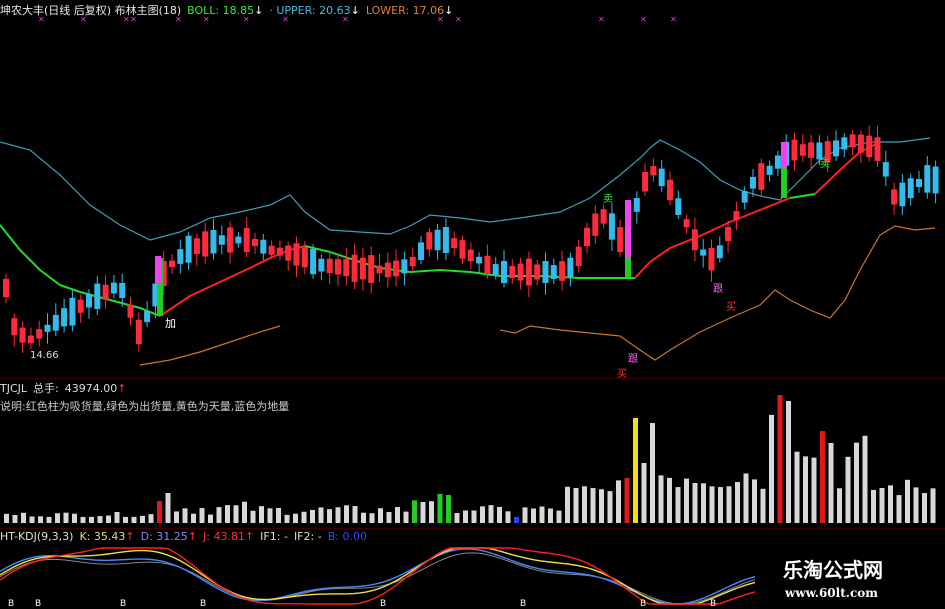 The height and width of the screenshot is (609, 945). I want to click on watermark-site-name: 乐淘公式网, so click(833, 570).